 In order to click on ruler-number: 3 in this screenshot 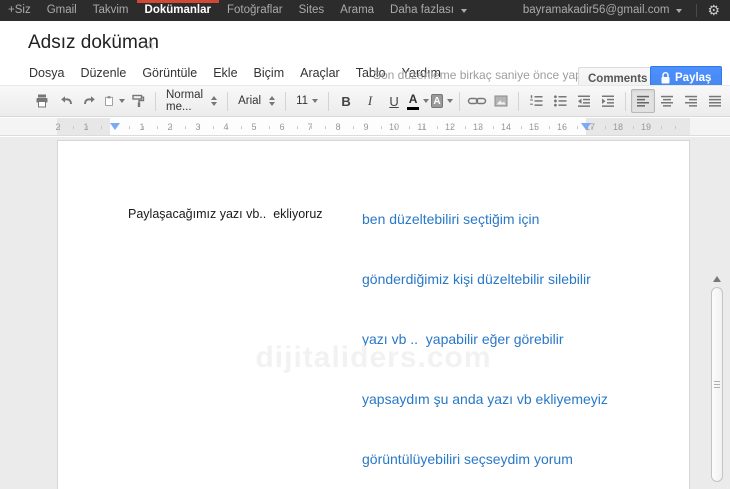, I will do `click(198, 127)`.